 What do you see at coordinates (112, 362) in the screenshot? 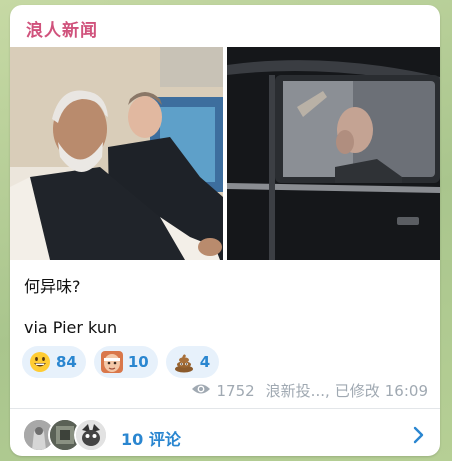
I see `custom-sticker-face-icon` at bounding box center [112, 362].